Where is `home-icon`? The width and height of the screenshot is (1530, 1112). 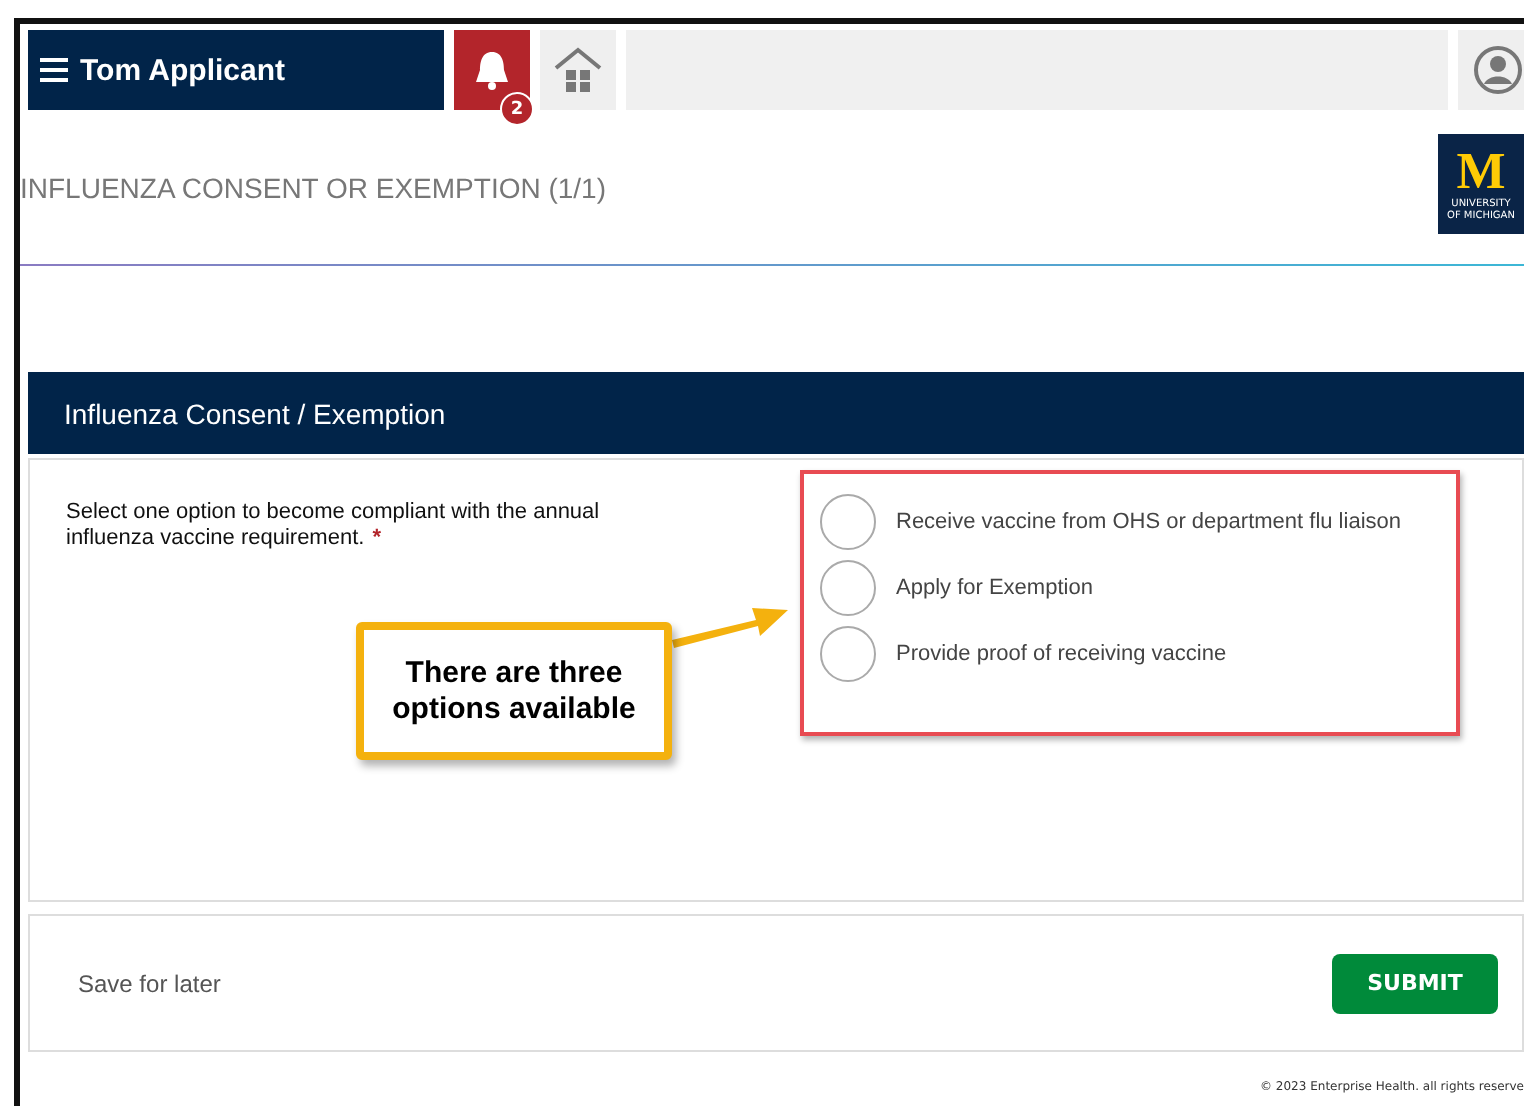 home-icon is located at coordinates (578, 70).